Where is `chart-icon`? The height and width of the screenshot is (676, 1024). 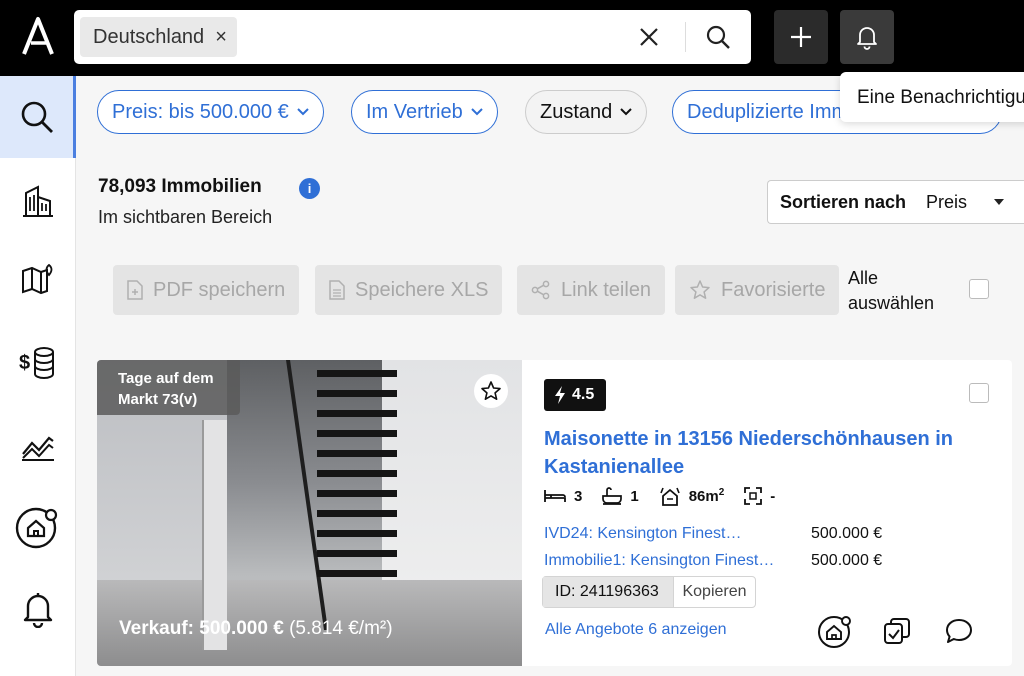
chart-icon is located at coordinates (38, 448).